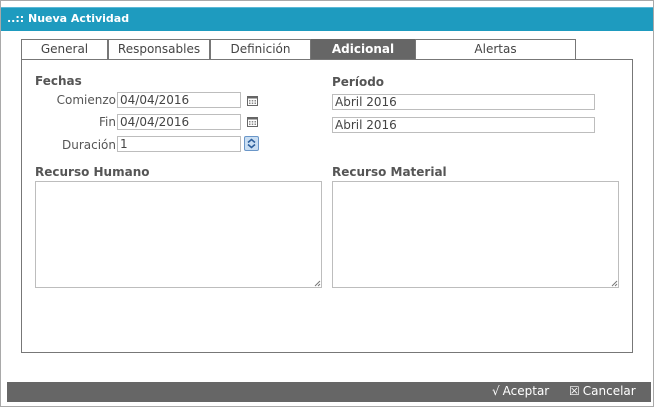 The image size is (654, 407). What do you see at coordinates (463, 125) in the screenshot?
I see `periodo-end-input` at bounding box center [463, 125].